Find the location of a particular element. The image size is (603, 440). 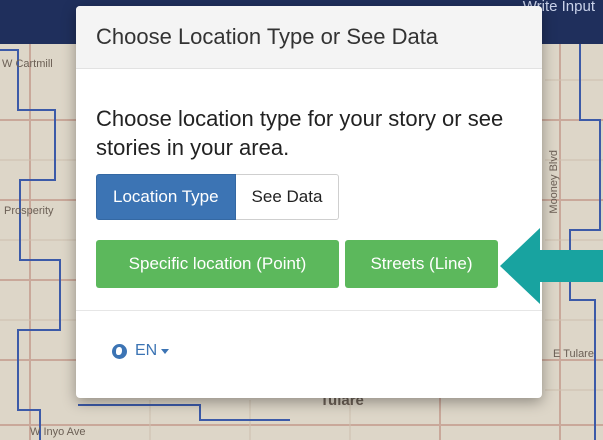

map-label-cartmill: W Cartmill is located at coordinates (27, 64).